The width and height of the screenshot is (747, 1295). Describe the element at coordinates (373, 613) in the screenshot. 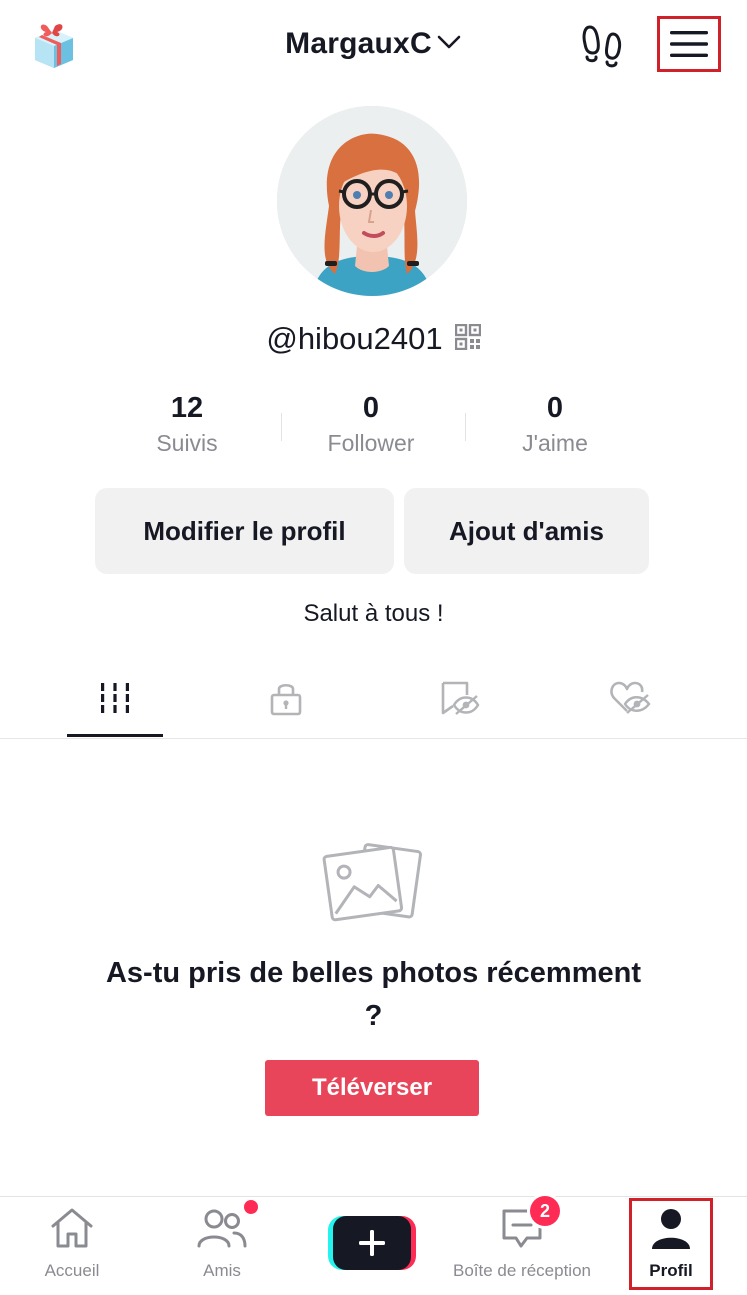

I see `profile-bio: Salut à tous !` at that location.